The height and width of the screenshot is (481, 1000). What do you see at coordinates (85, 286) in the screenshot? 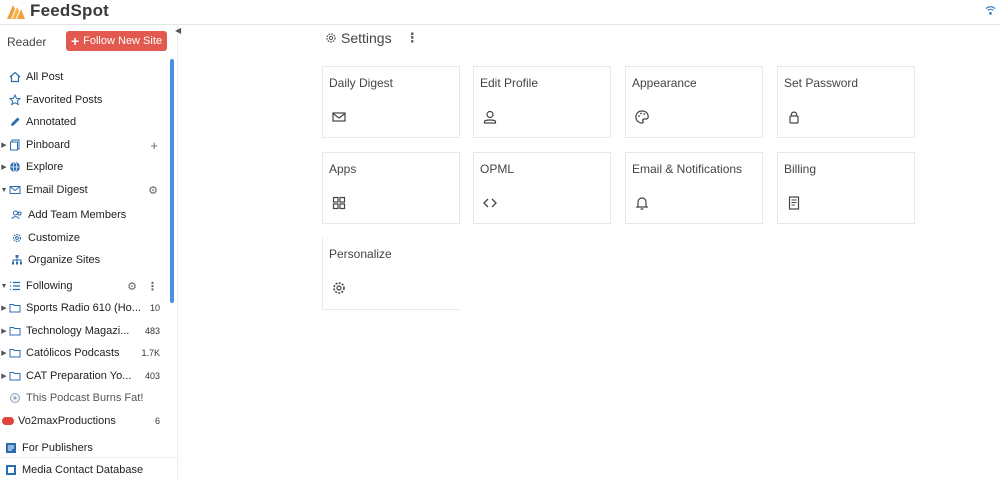
I see `sidebar-item-following: ▼ Following ⚙ ⋮` at bounding box center [85, 286].